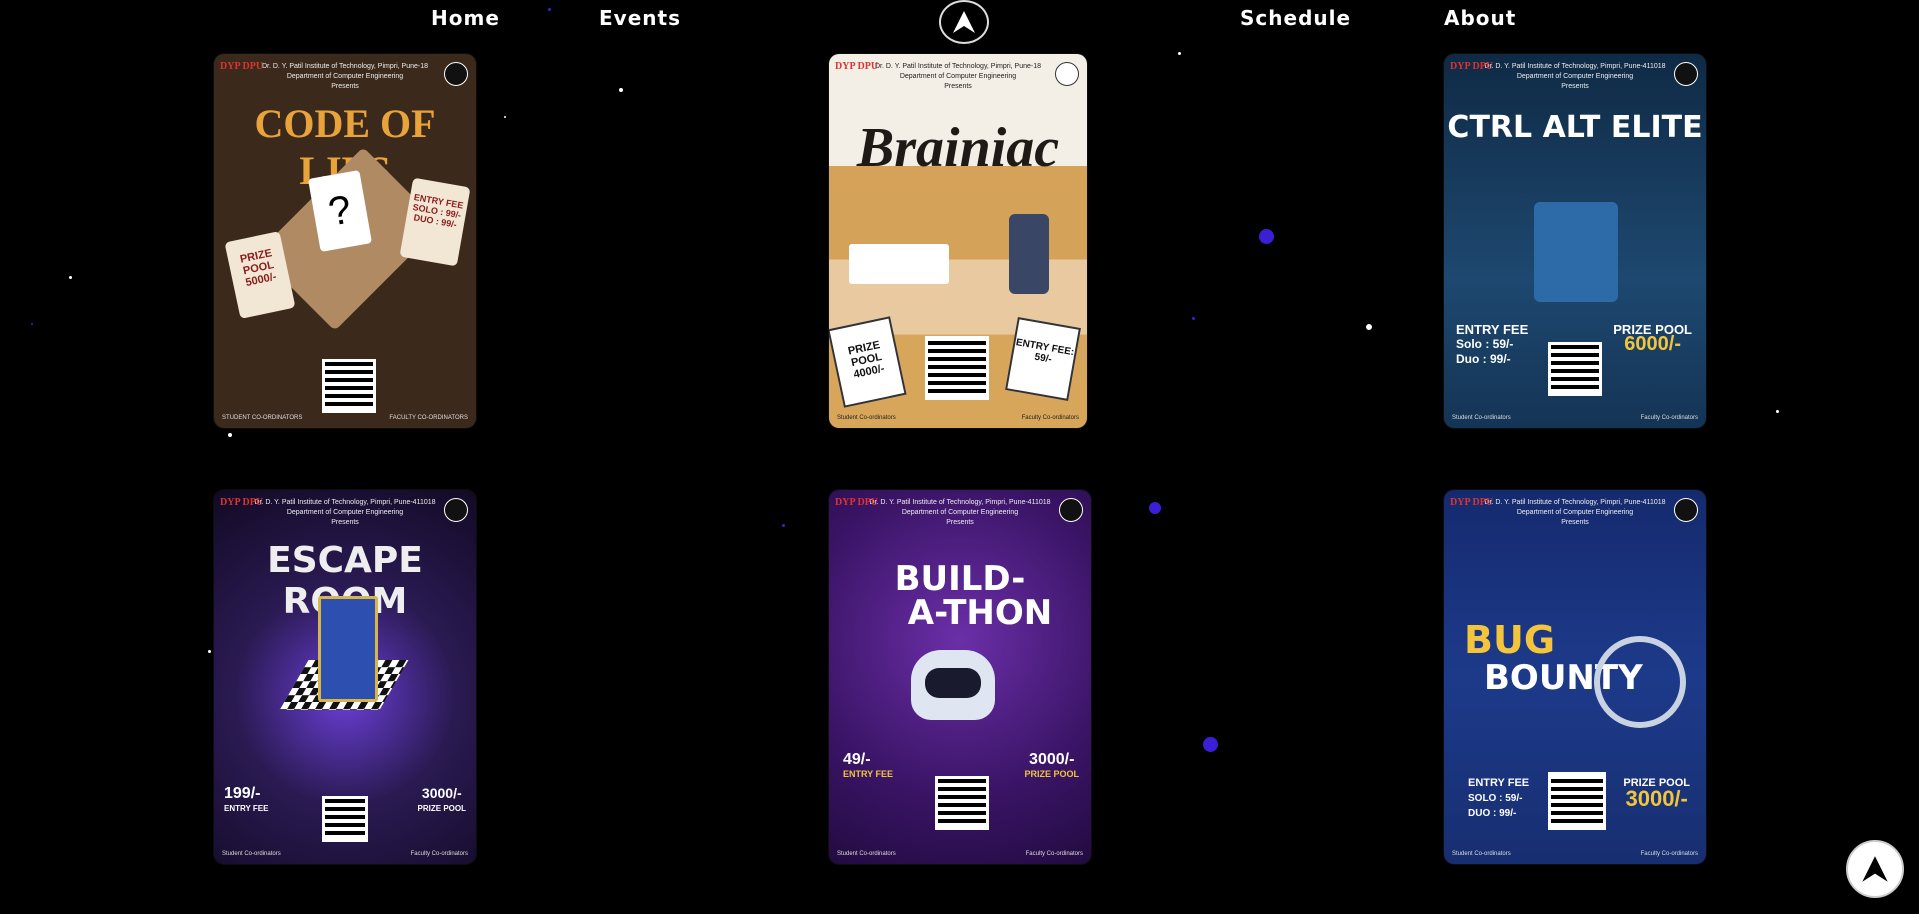 Image resolution: width=1919 pixels, height=914 pixels. Describe the element at coordinates (958, 148) in the screenshot. I see `poster-title: Brainiac` at that location.